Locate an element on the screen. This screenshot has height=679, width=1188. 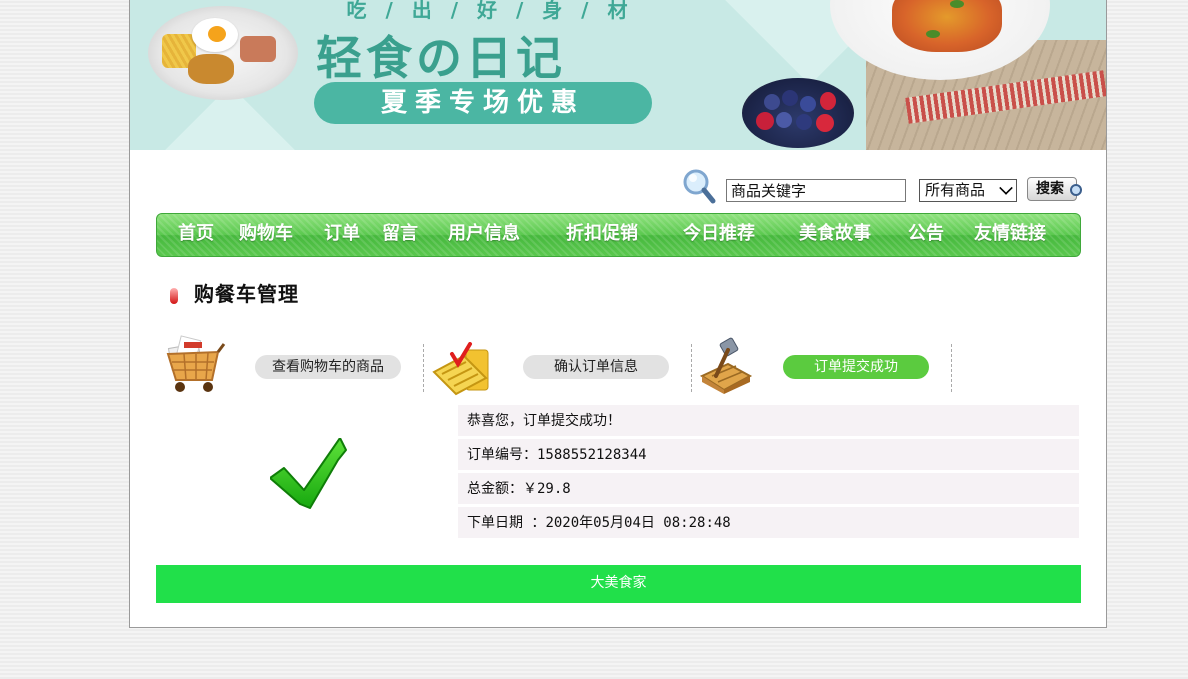
nav-item-announcements: 公告 is located at coordinates (926, 235).